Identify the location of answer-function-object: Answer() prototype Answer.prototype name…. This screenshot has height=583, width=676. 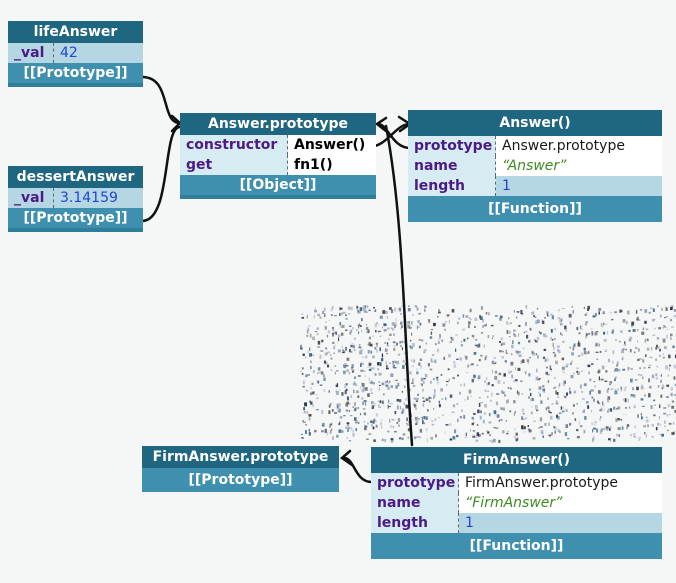
(535, 166).